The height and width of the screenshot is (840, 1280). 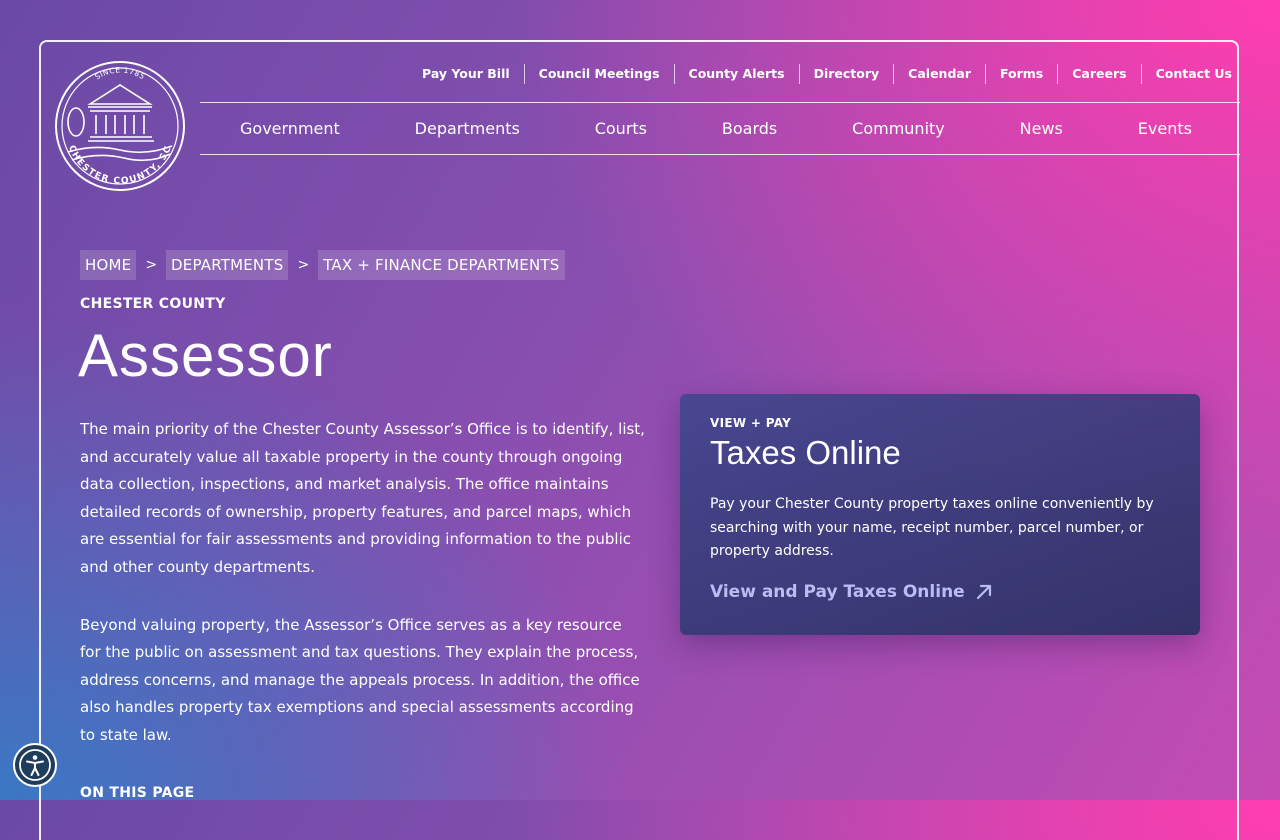 What do you see at coordinates (898, 128) in the screenshot?
I see `main-nav-community: Community` at bounding box center [898, 128].